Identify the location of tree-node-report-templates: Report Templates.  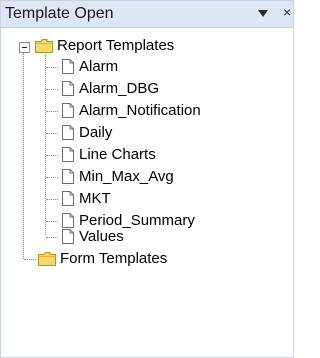
(146, 40).